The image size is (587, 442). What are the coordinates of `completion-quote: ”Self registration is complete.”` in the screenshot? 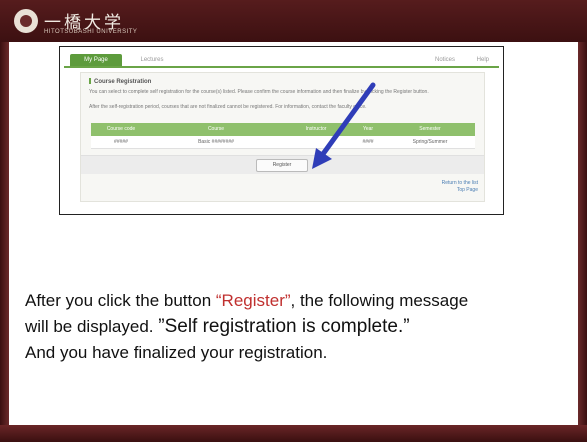 It's located at (284, 326).